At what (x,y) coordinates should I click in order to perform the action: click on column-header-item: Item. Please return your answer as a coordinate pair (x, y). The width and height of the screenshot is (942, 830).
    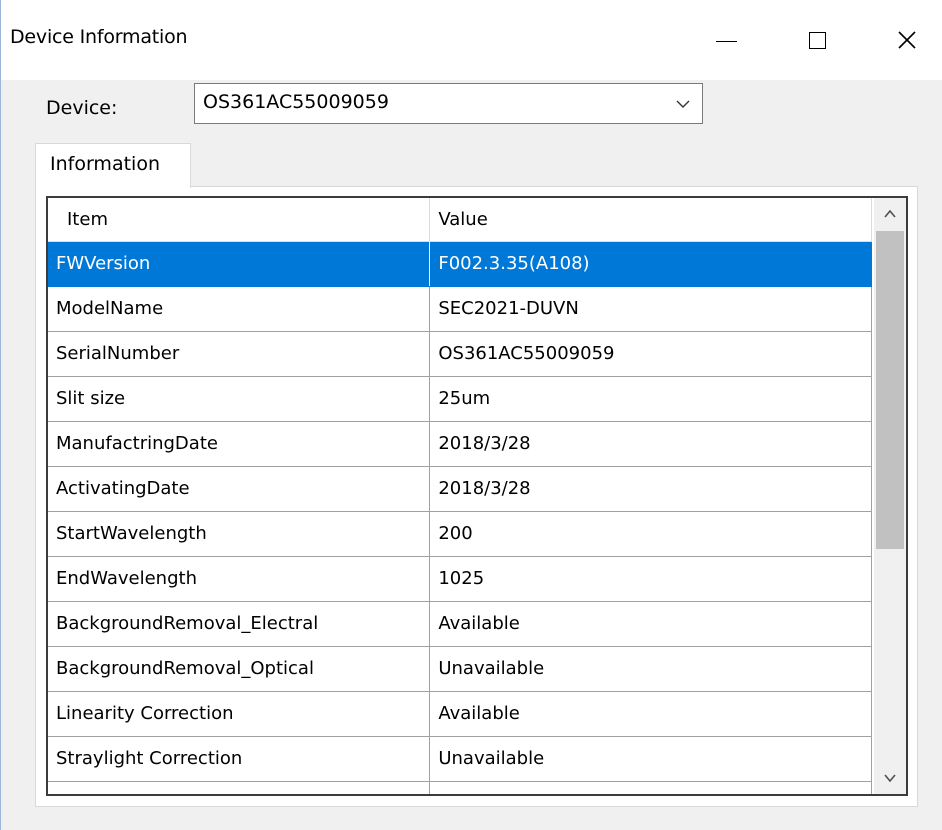
    Looking at the image, I should click on (239, 220).